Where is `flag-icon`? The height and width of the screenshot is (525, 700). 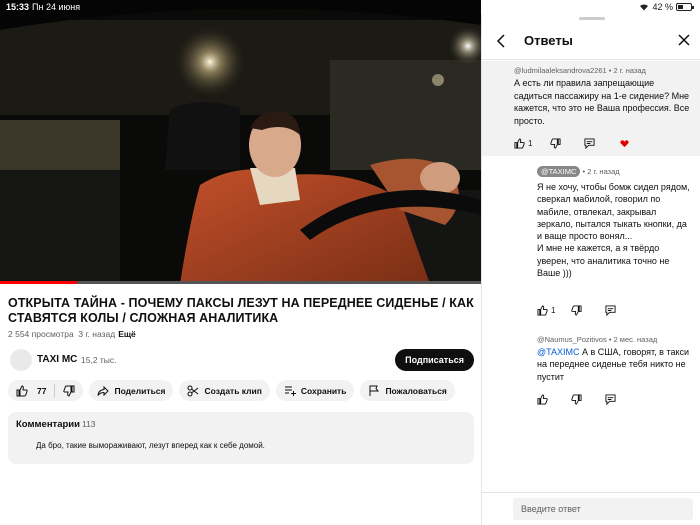 flag-icon is located at coordinates (374, 390).